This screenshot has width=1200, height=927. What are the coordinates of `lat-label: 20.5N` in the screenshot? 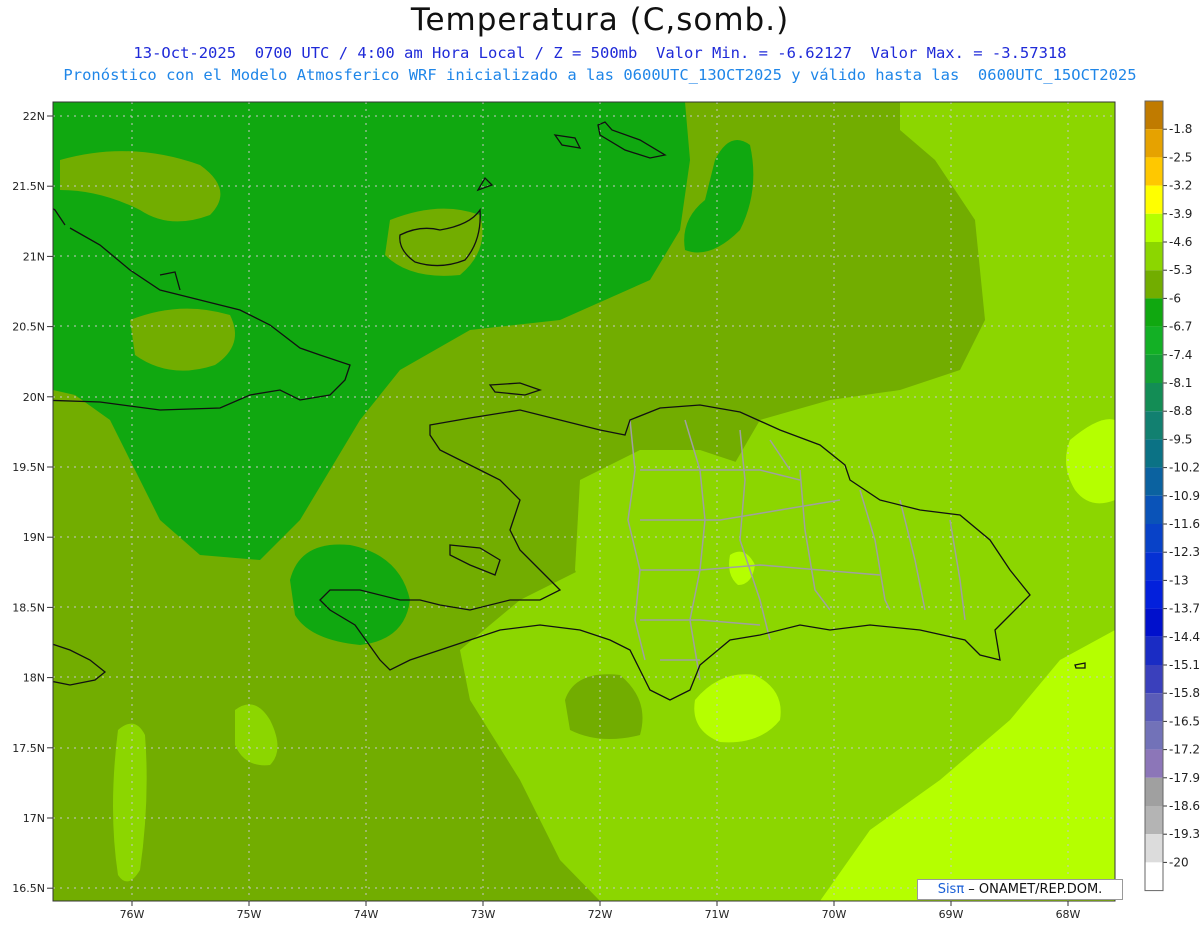 It's located at (28, 327).